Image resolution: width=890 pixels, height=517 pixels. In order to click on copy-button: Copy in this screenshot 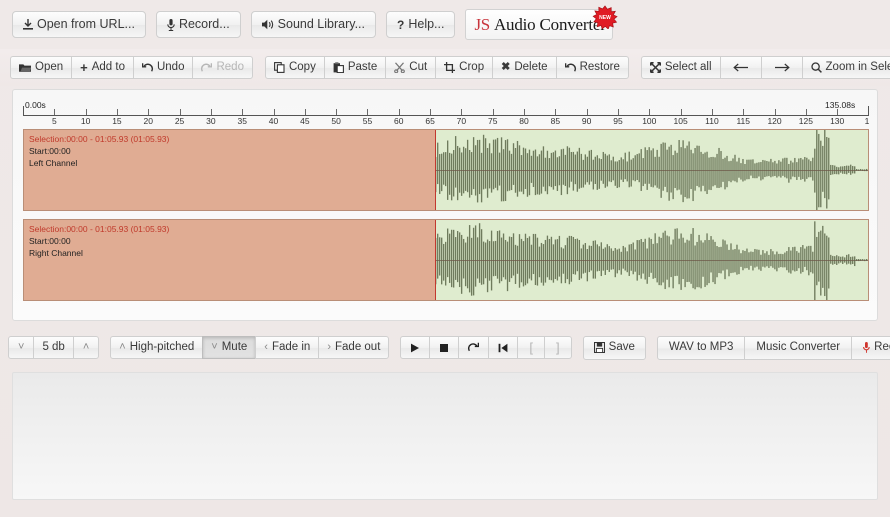, I will do `click(294, 67)`.